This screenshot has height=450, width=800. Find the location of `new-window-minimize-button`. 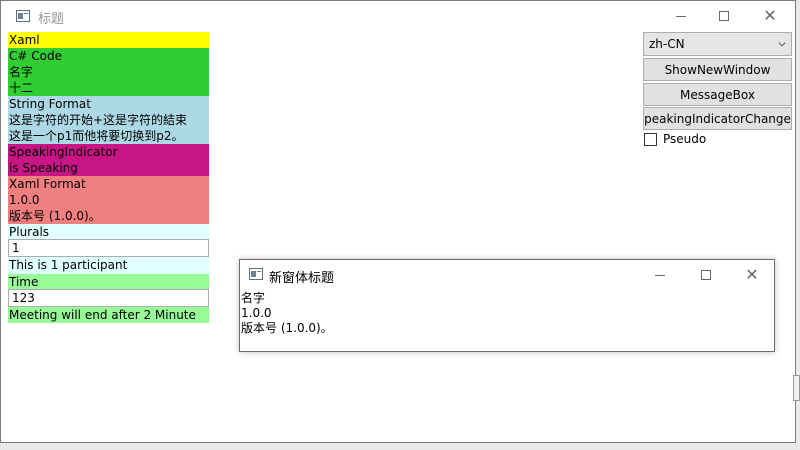

new-window-minimize-button is located at coordinates (660, 275).